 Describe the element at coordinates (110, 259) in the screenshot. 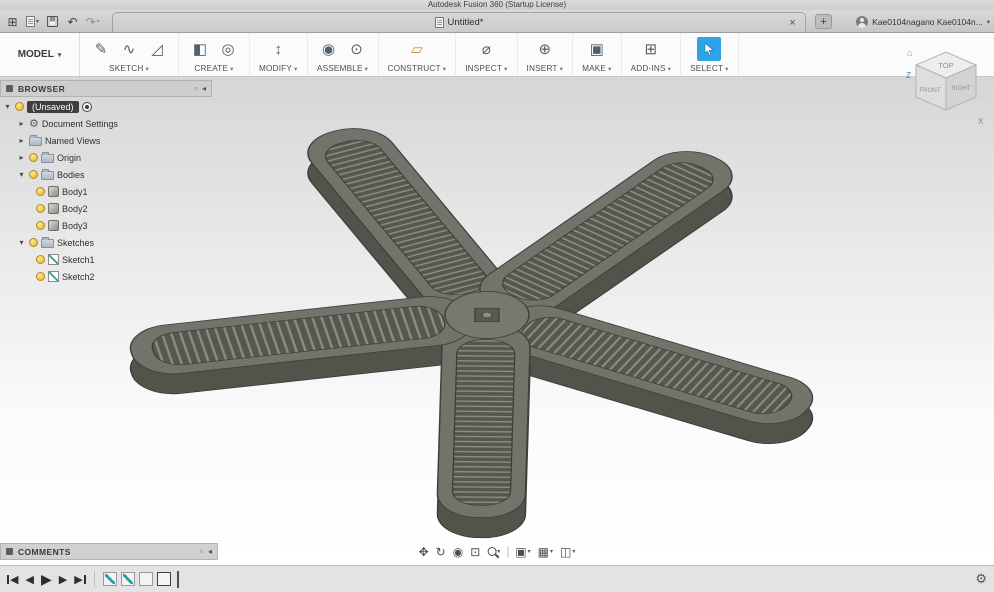

I see `tree-item-sketch1: Sketch1` at that location.